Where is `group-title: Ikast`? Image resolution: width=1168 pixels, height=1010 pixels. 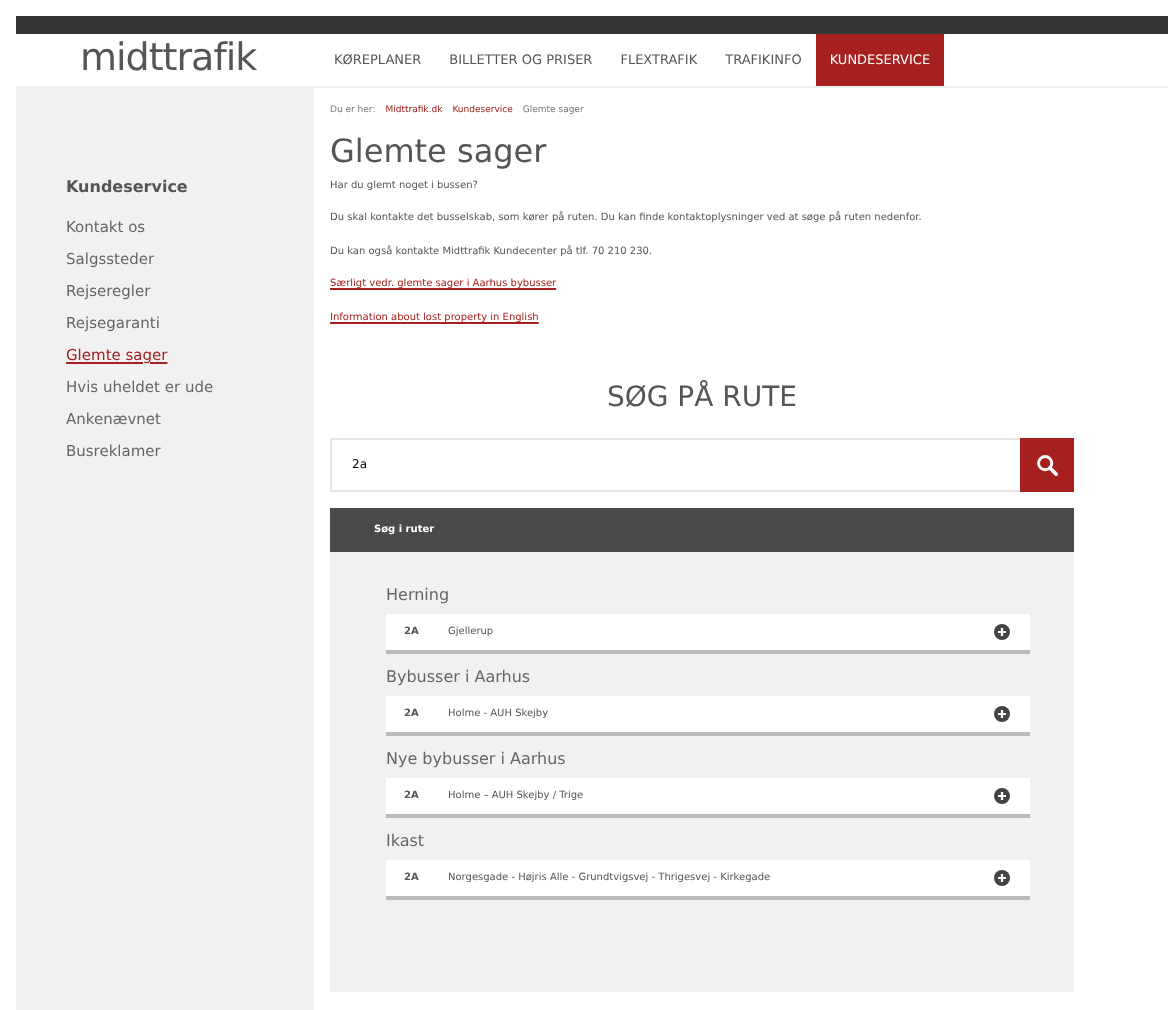 group-title: Ikast is located at coordinates (406, 842).